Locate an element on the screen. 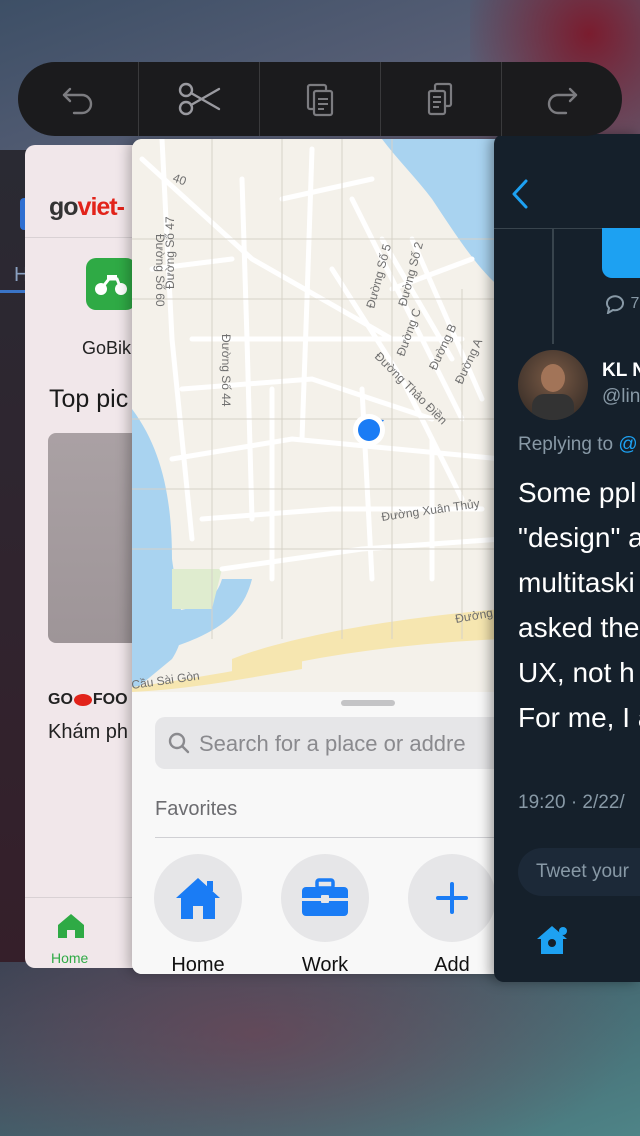 The width and height of the screenshot is (640, 1136). goviet-logo: goviet- is located at coordinates (87, 207).